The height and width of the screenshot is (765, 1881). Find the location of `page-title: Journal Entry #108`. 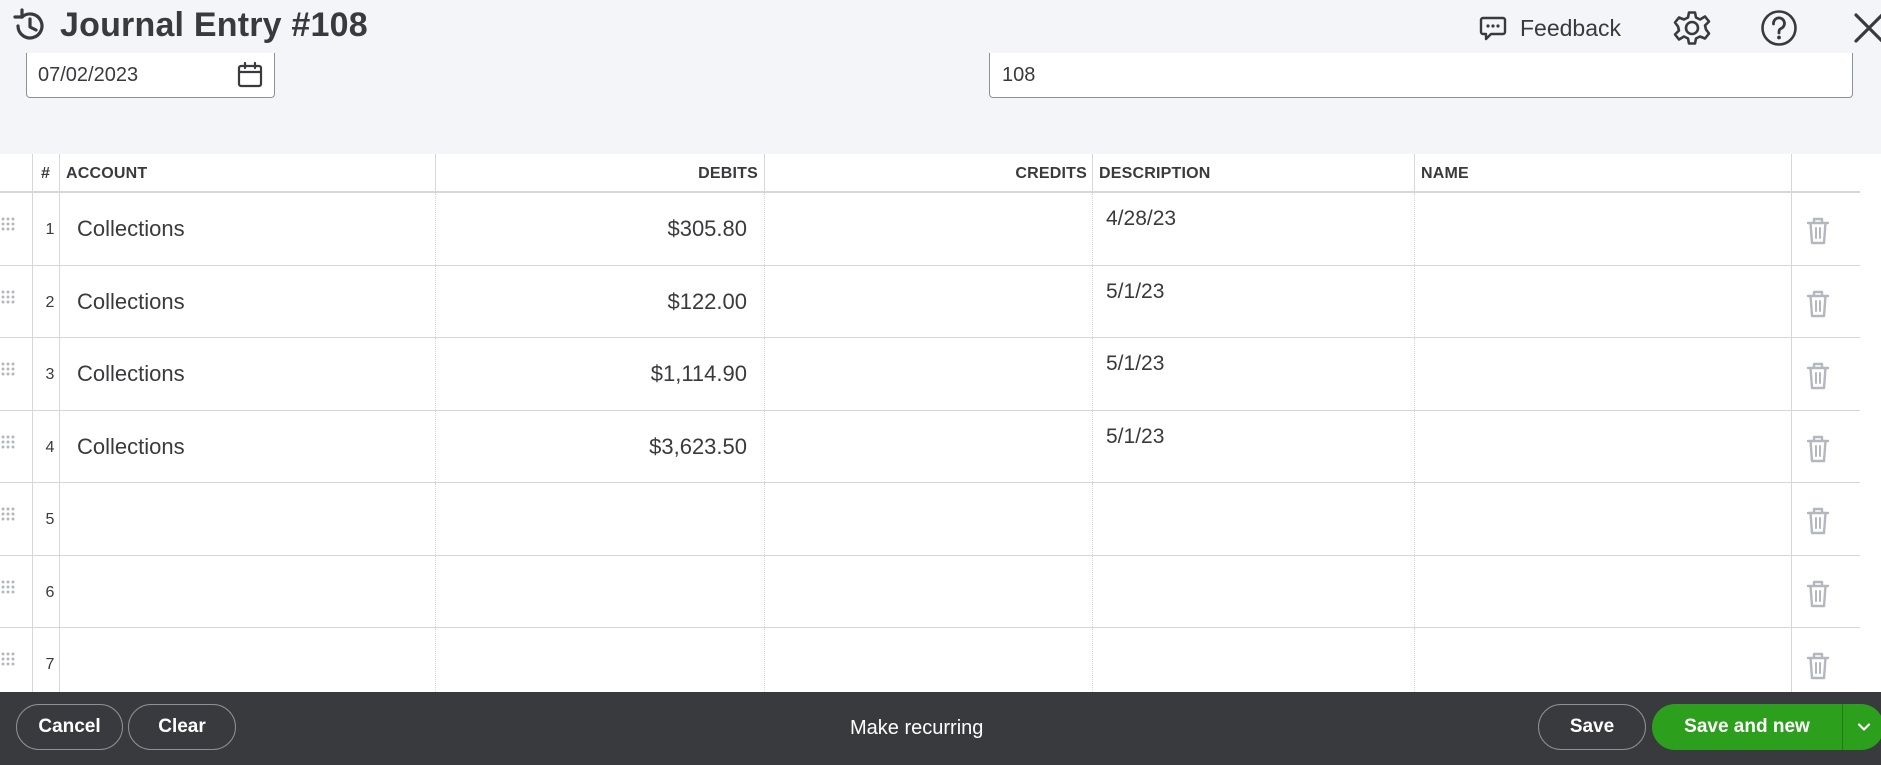

page-title: Journal Entry #108 is located at coordinates (214, 25).